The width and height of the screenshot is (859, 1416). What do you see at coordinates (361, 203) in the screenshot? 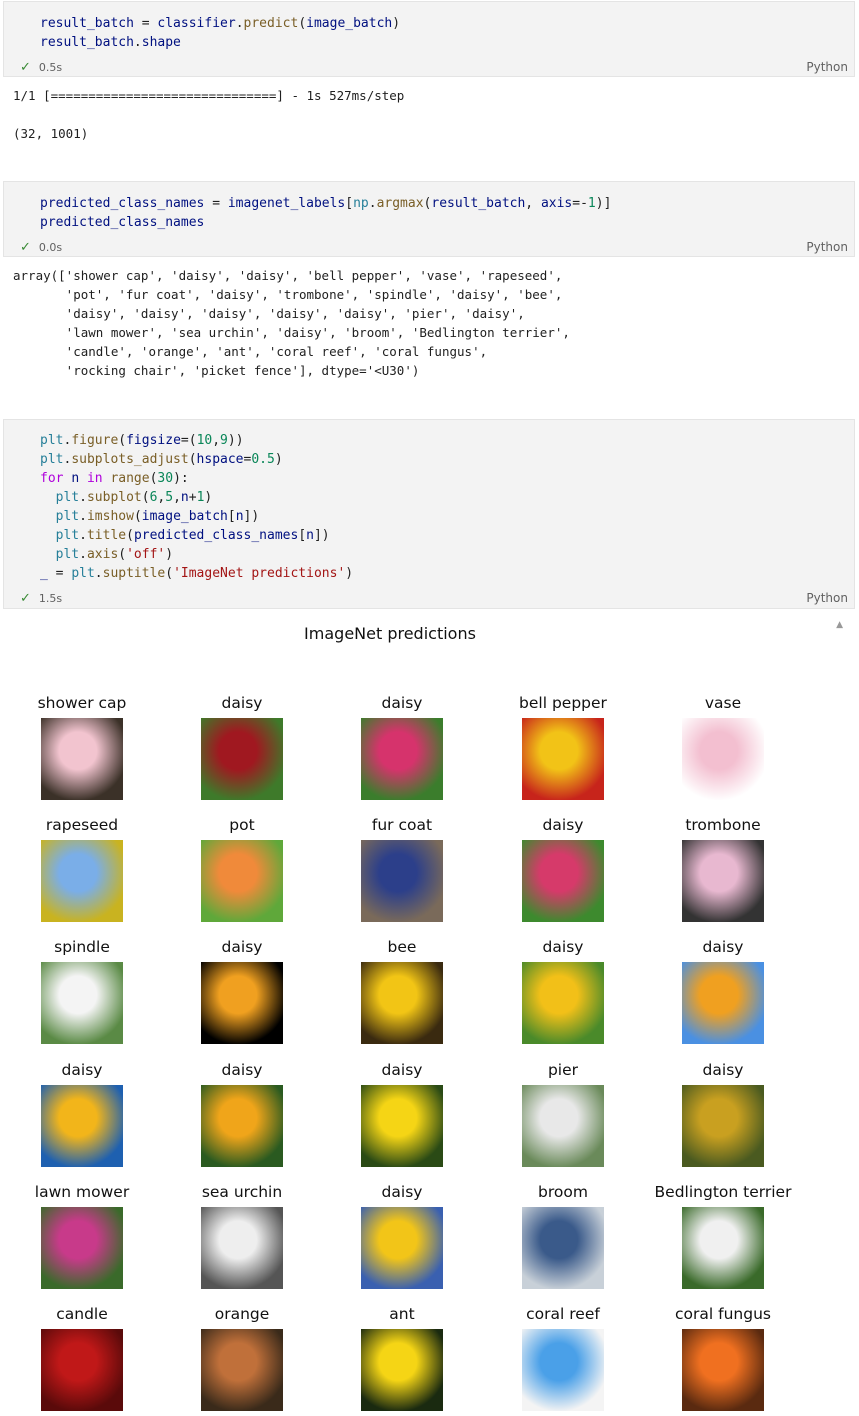
I see `code-token: np` at bounding box center [361, 203].